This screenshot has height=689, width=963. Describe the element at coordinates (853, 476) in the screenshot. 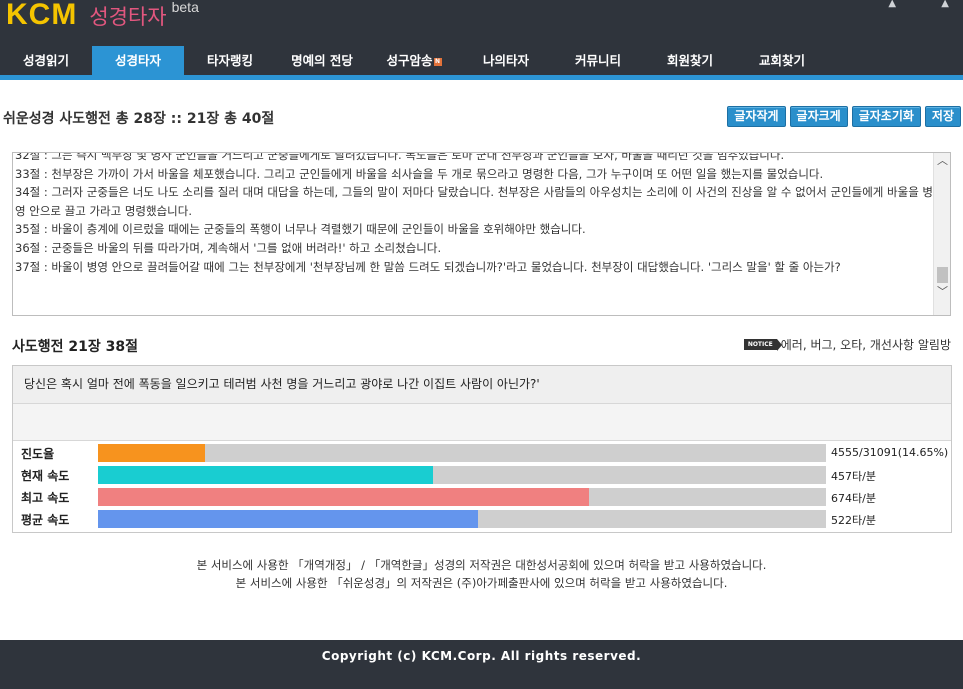

I see `stat-value: 457타/분` at that location.